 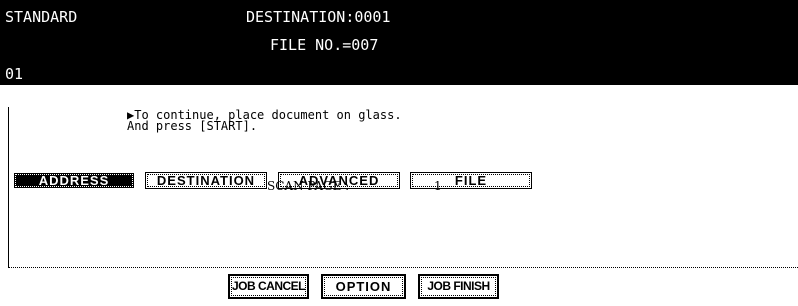 I want to click on copy-counter: 01, so click(x=14, y=74).